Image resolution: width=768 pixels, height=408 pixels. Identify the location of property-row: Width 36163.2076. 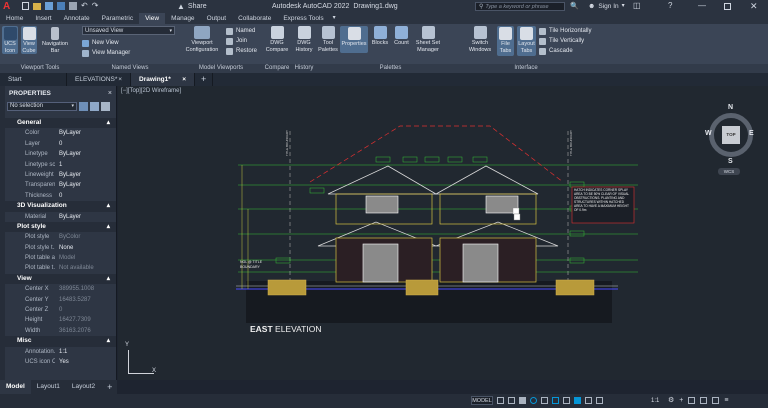
(60, 331).